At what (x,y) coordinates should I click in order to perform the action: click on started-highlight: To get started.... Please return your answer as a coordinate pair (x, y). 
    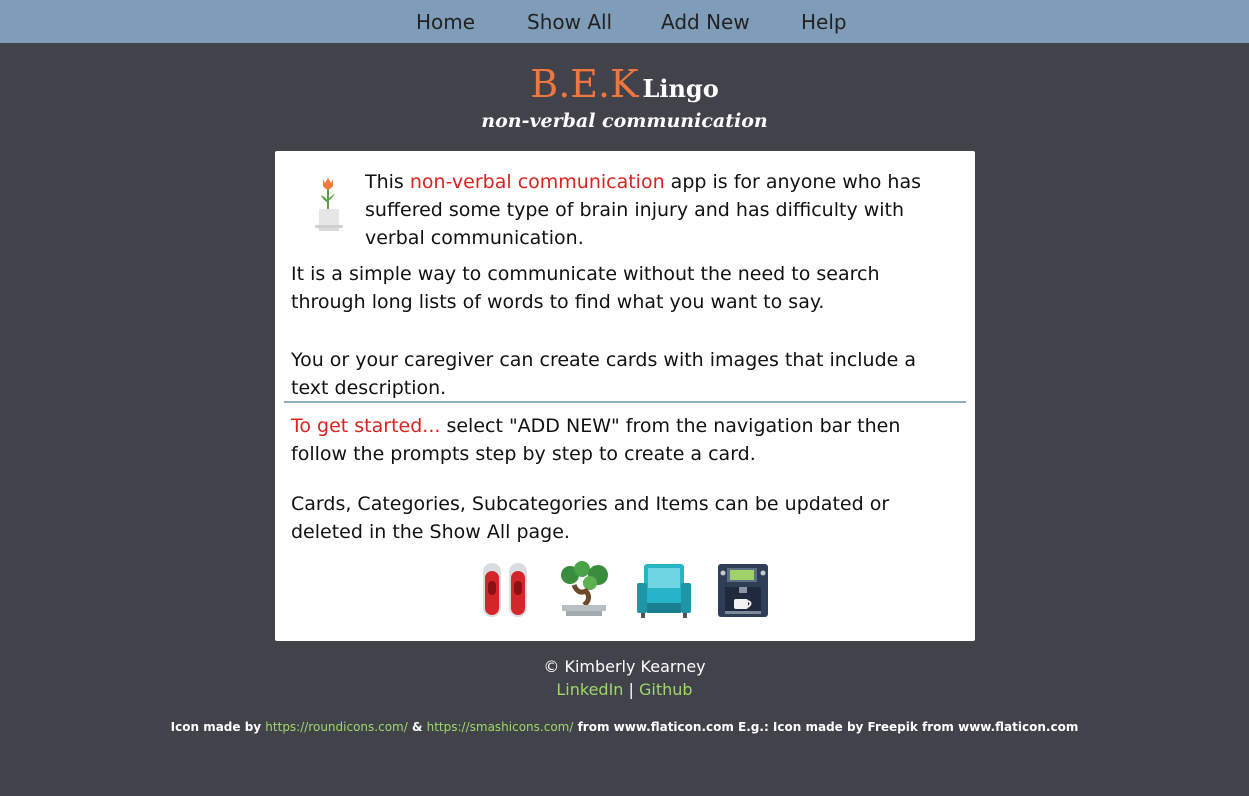
    Looking at the image, I should click on (366, 426).